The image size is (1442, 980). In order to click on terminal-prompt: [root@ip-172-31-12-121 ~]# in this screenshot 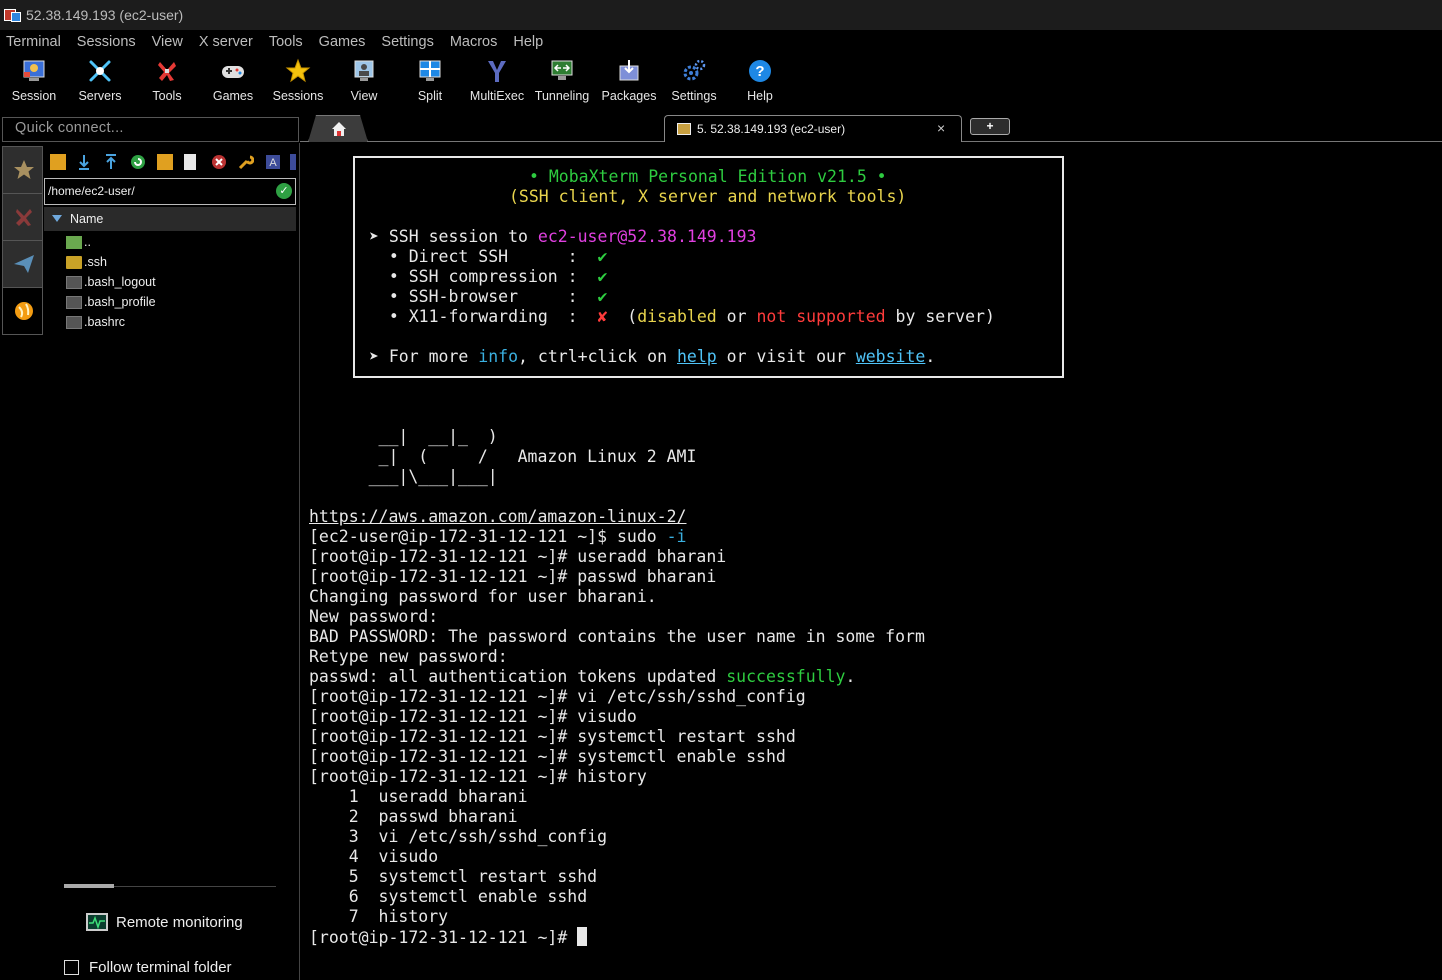, I will do `click(448, 937)`.